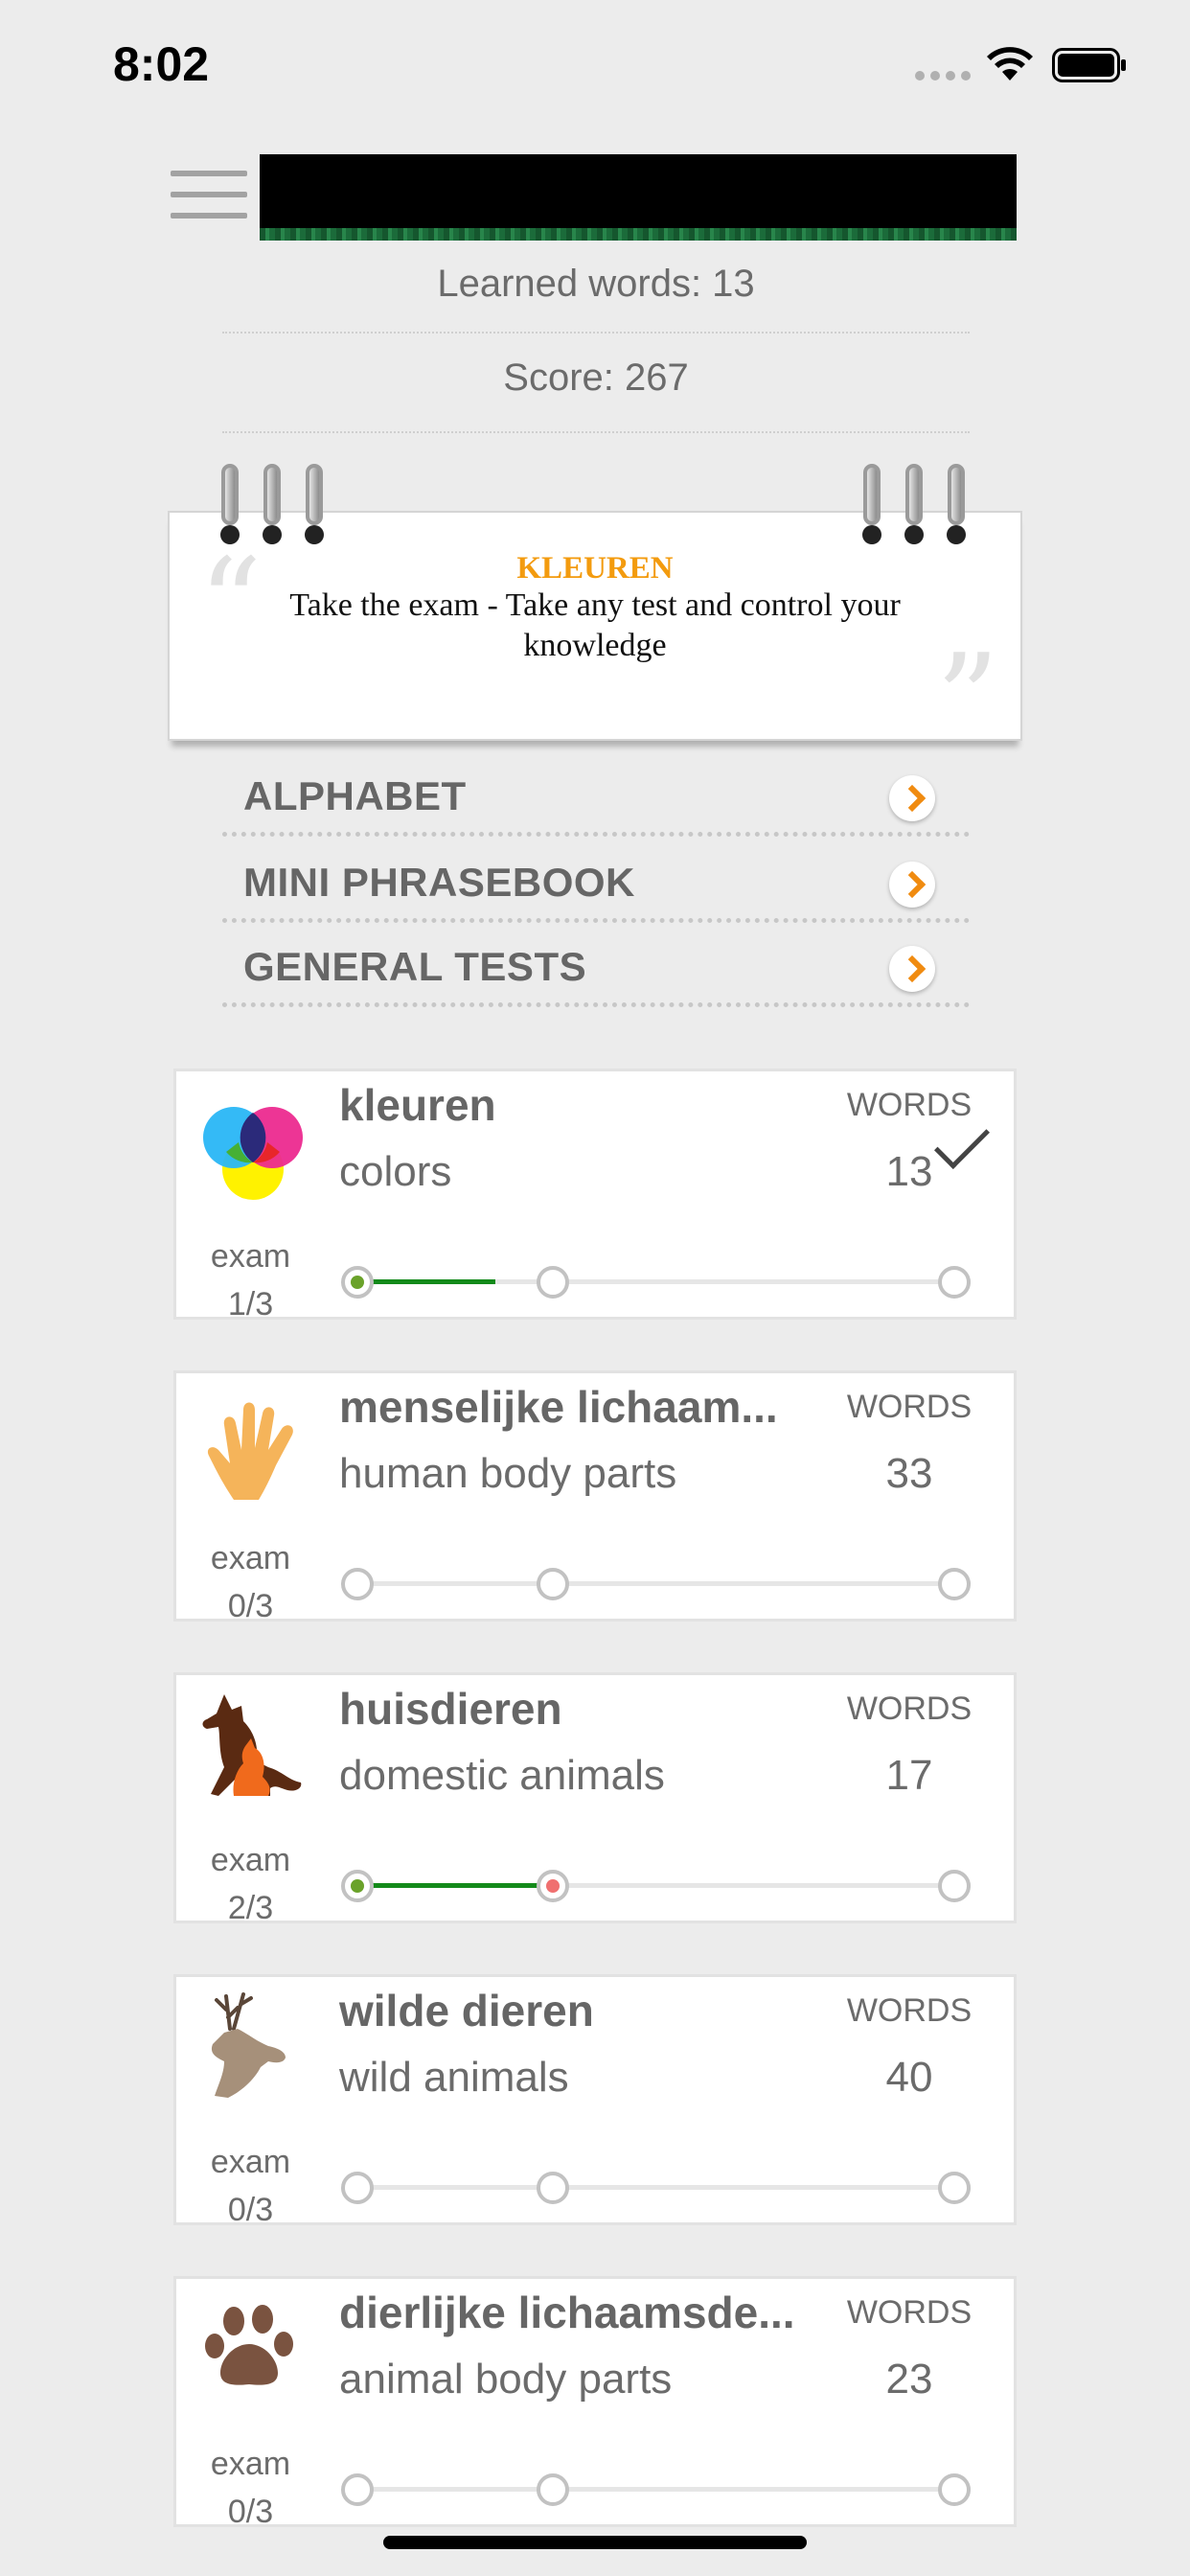 The width and height of the screenshot is (1190, 2576). Describe the element at coordinates (355, 795) in the screenshot. I see `alphabet-label: ALPHABET` at that location.